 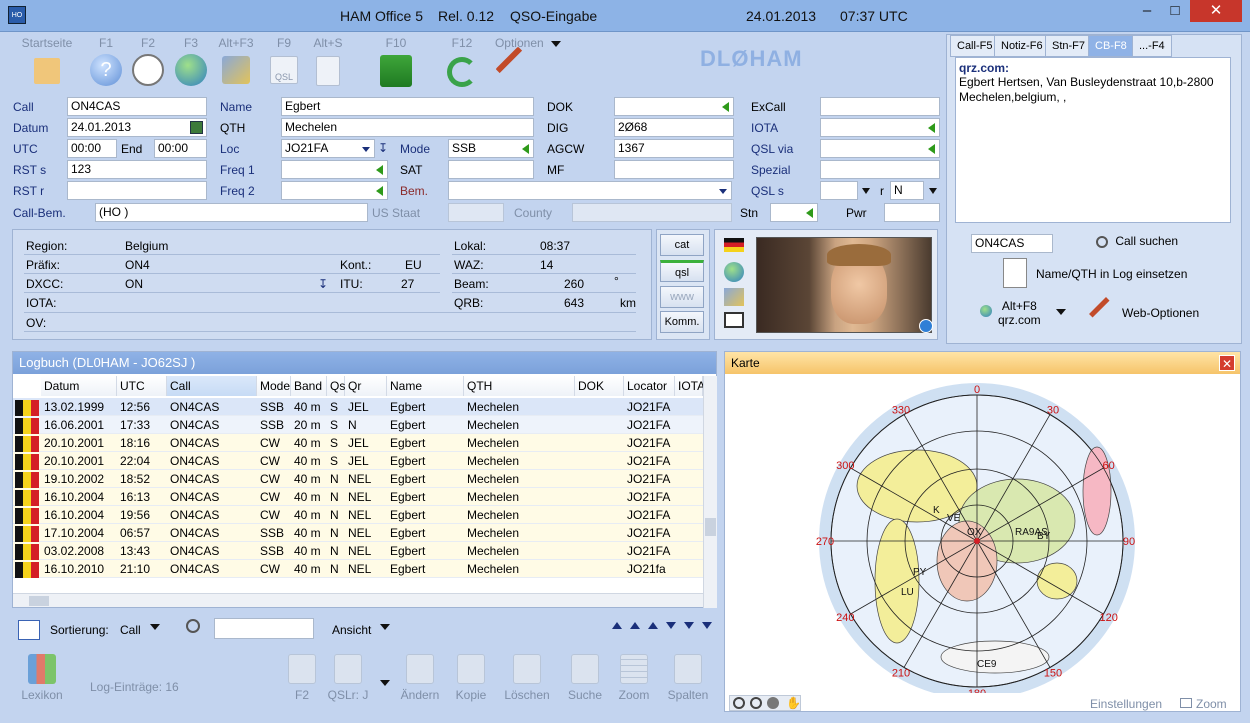 What do you see at coordinates (130, 630) in the screenshot?
I see `sort-value: Call` at bounding box center [130, 630].